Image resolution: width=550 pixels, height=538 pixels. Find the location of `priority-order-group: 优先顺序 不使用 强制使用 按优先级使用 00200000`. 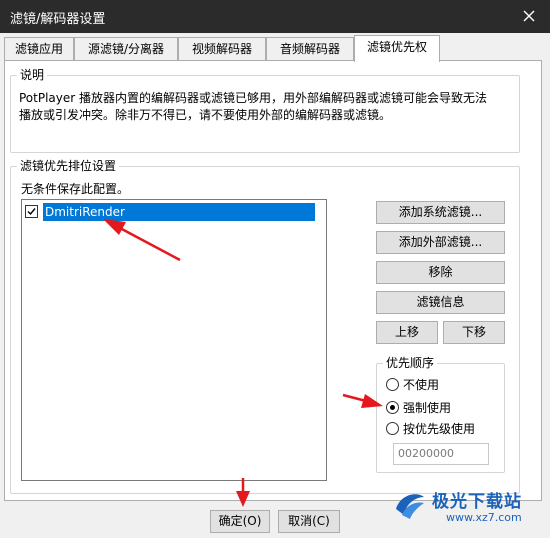

priority-order-group: 优先顺序 不使用 强制使用 按优先级使用 00200000 is located at coordinates (440, 414).